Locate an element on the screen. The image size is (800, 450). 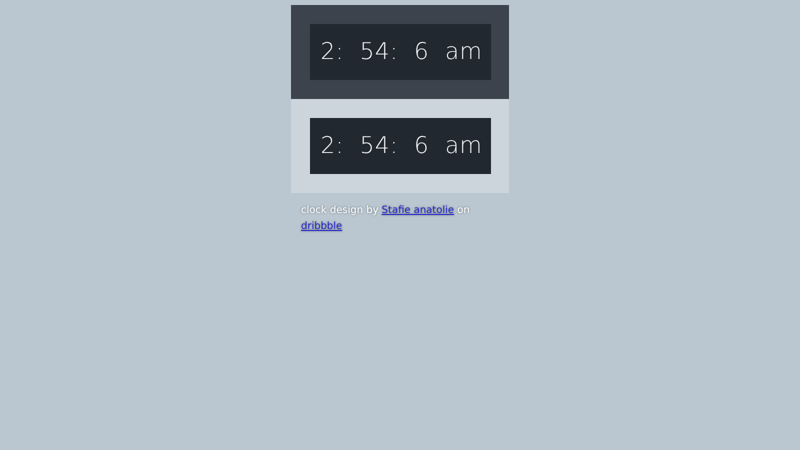
credit-link: Stafie anatolie is located at coordinates (418, 210).